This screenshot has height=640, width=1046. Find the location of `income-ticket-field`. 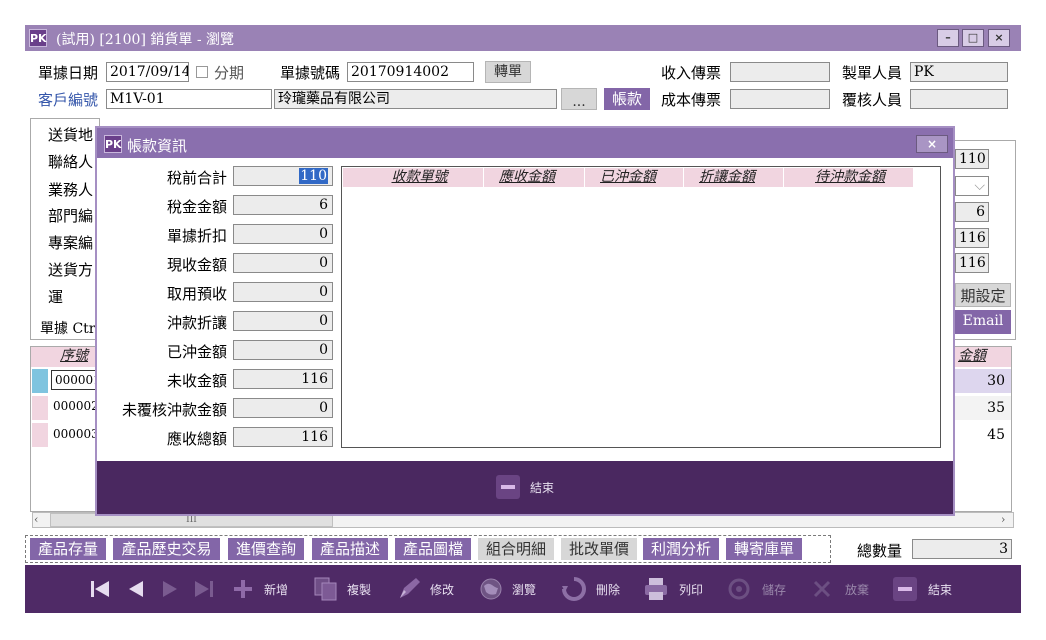

income-ticket-field is located at coordinates (780, 72).